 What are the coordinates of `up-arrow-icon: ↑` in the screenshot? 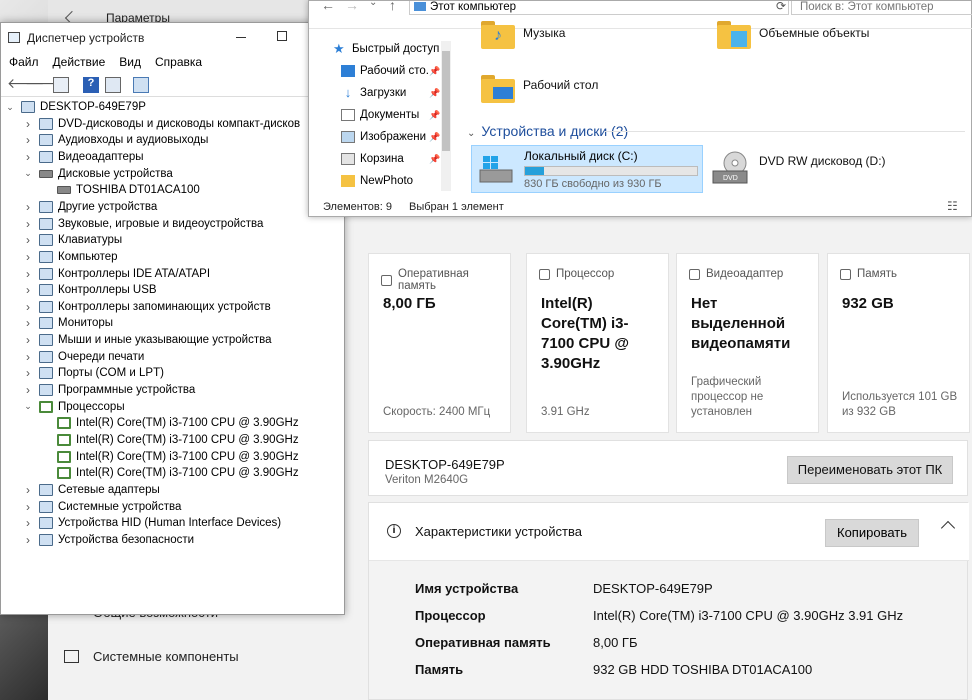 It's located at (392, 6).